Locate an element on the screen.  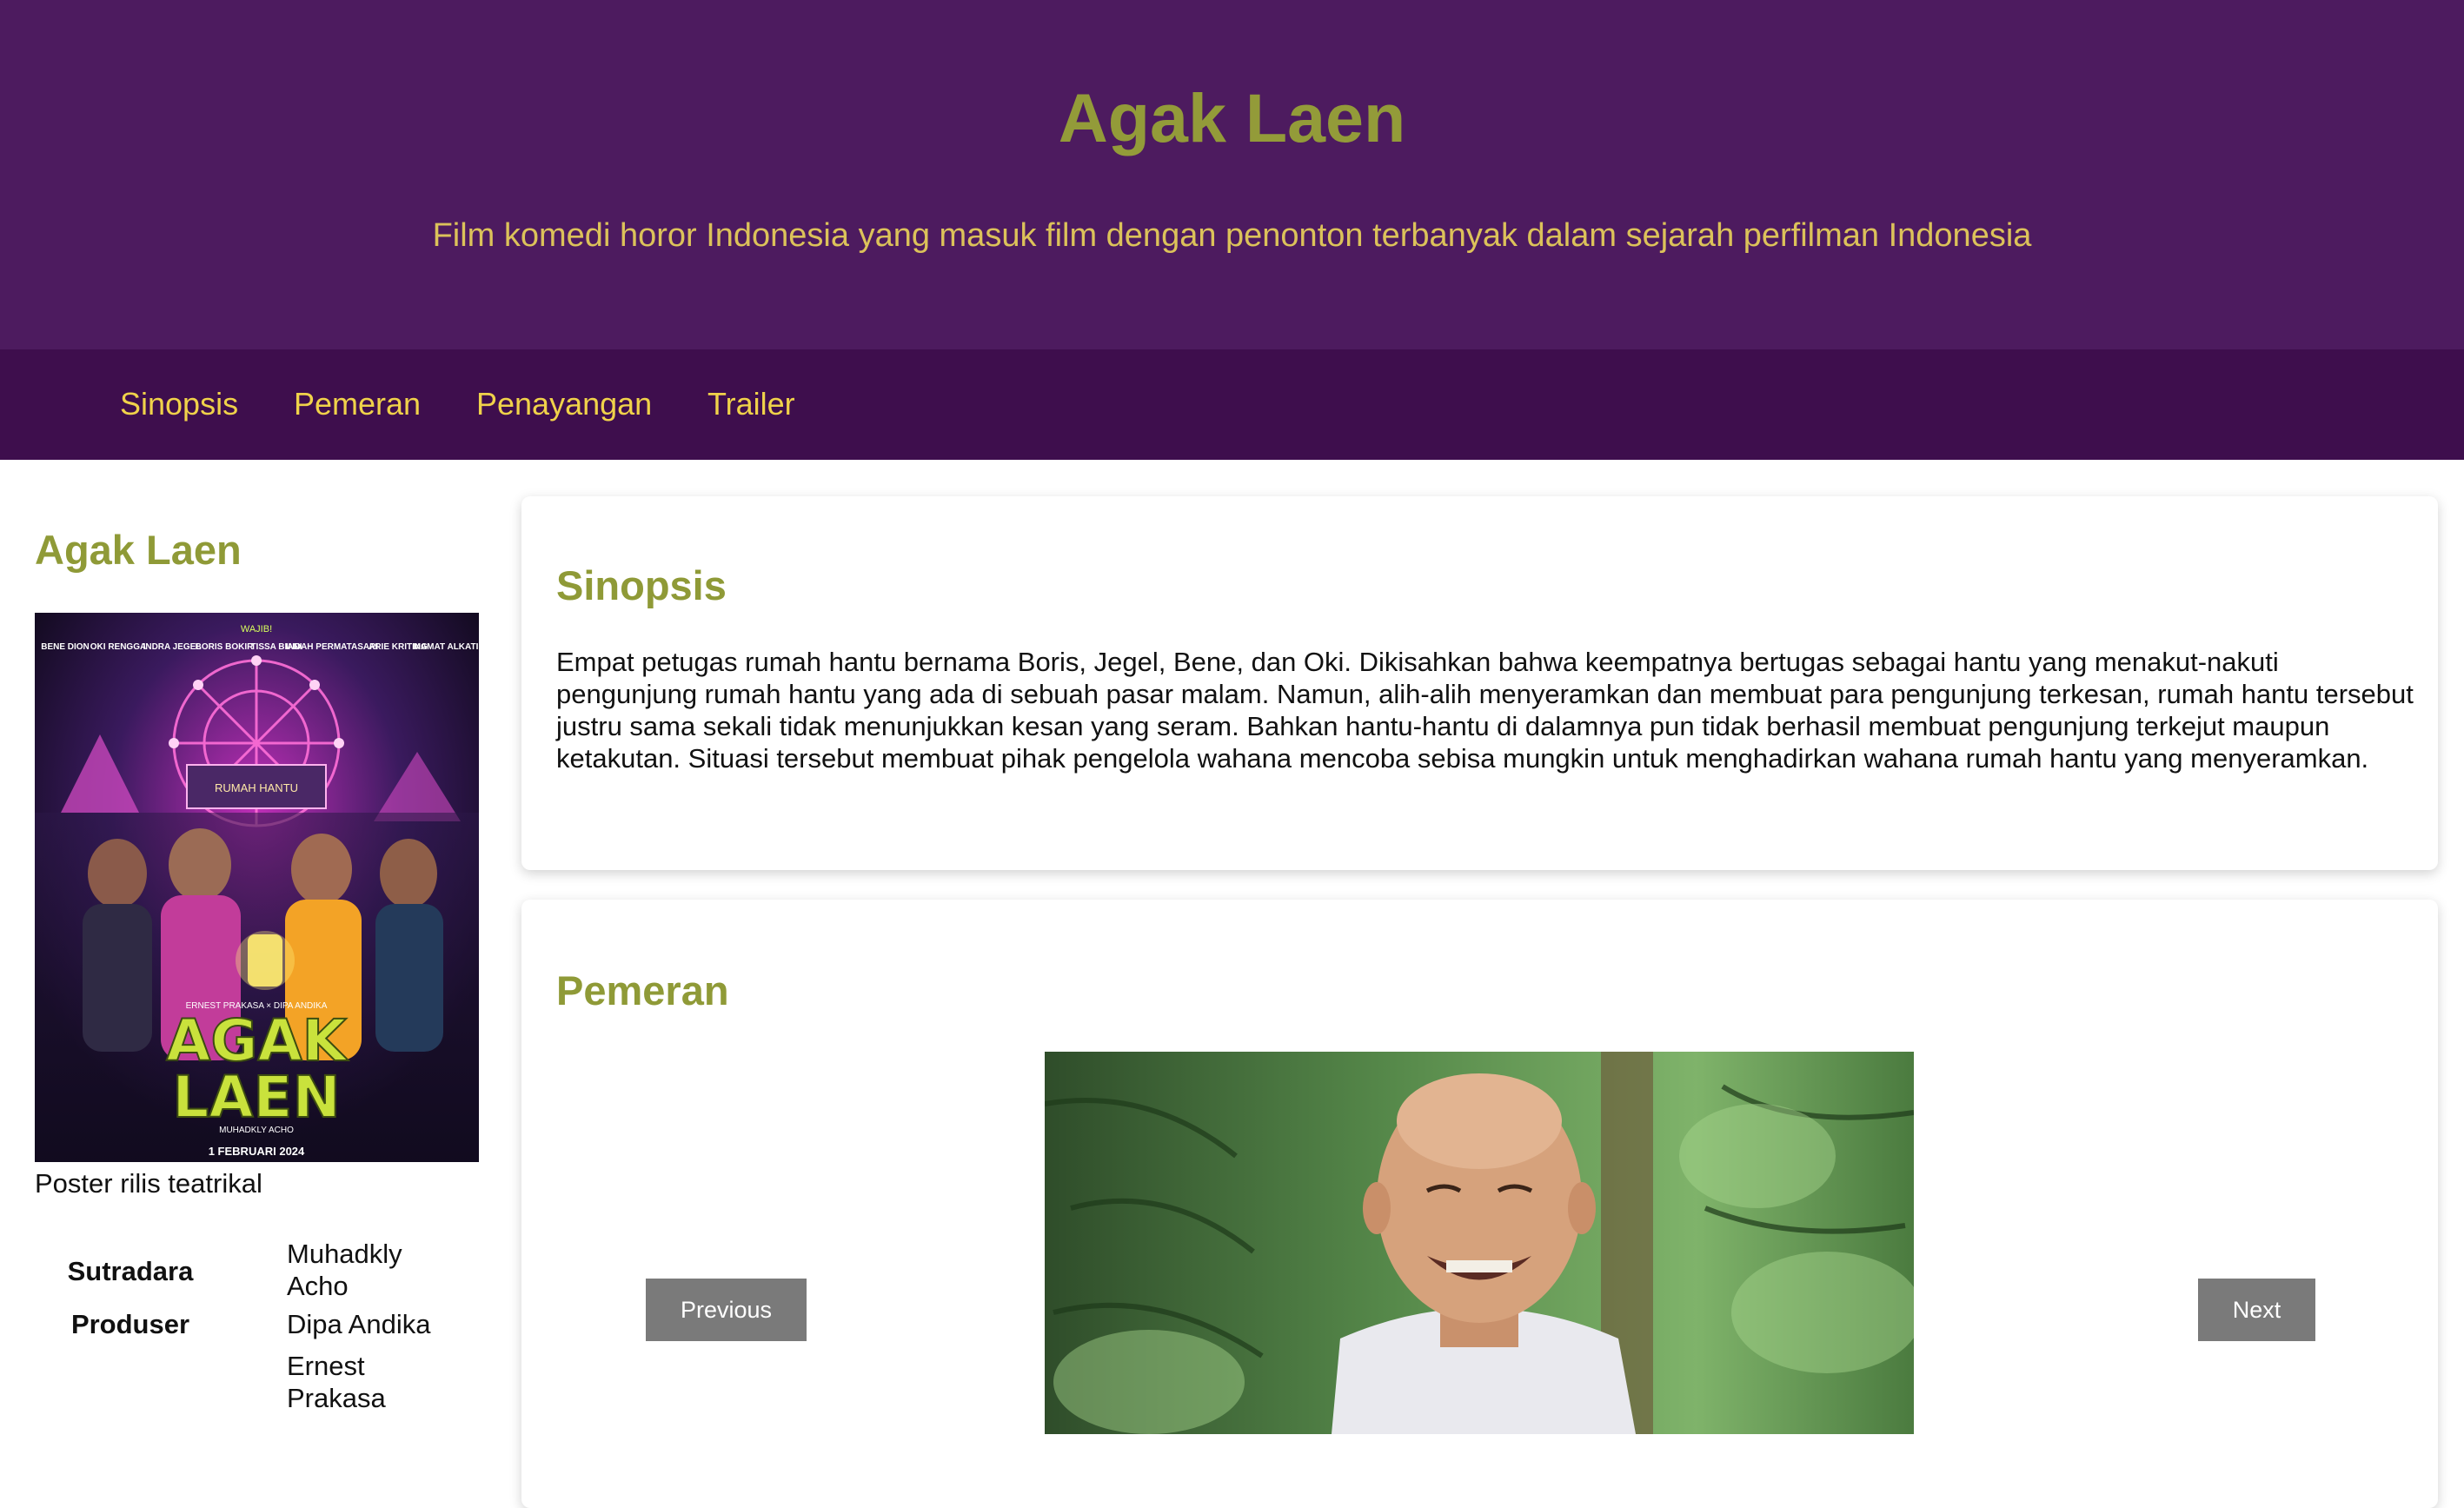
nav-link-penayangan: Penayangan is located at coordinates (564, 404).